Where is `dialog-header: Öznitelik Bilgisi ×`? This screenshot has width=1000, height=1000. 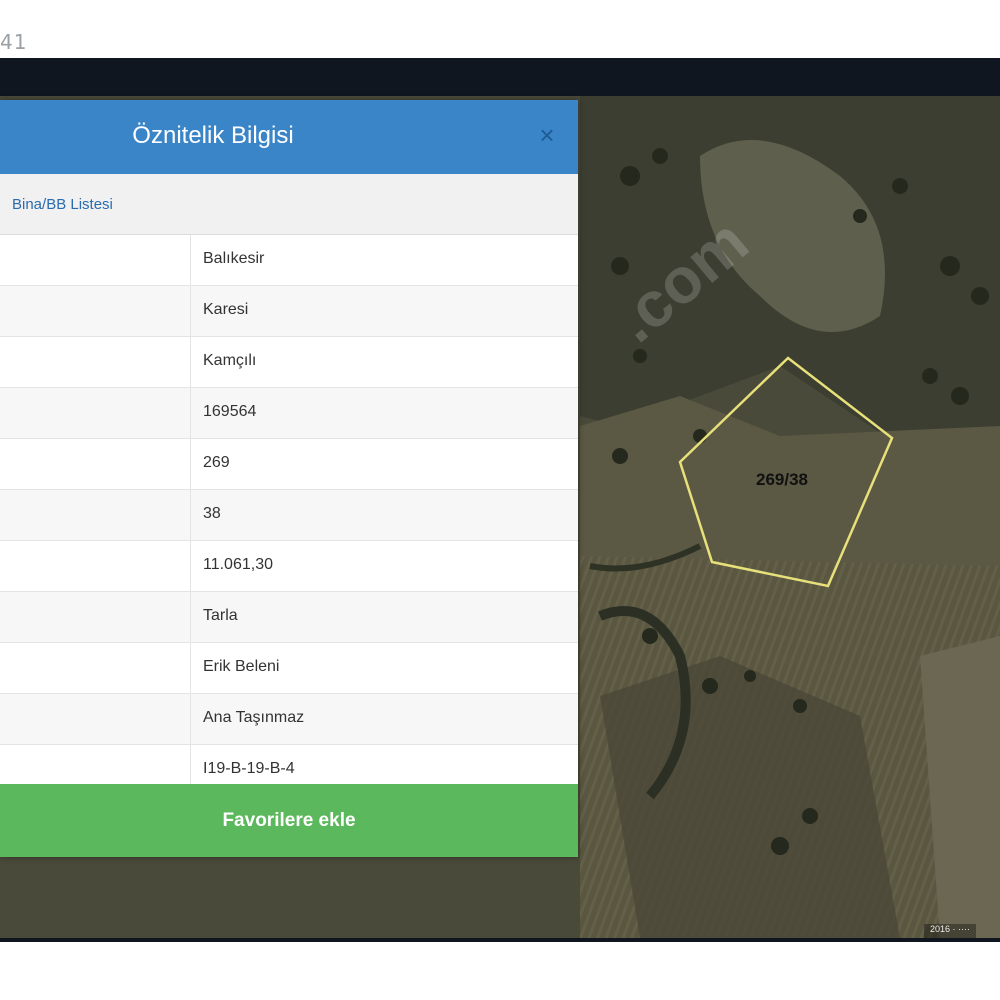
dialog-header: Öznitelik Bilgisi × is located at coordinates (289, 137).